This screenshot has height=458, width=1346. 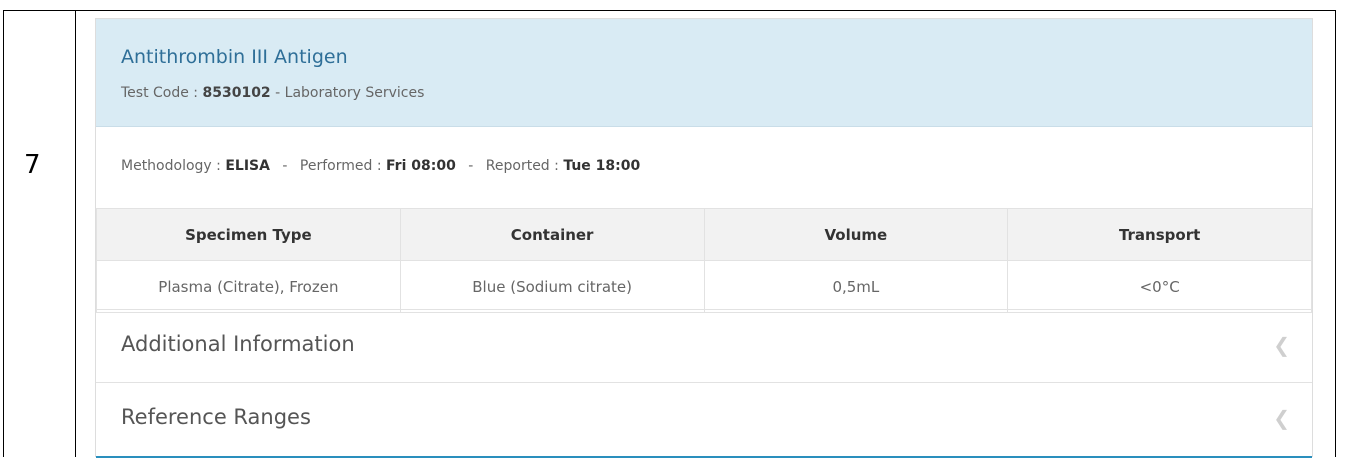 What do you see at coordinates (552, 286) in the screenshot?
I see `cell-container: Blue (Sodium citrate)` at bounding box center [552, 286].